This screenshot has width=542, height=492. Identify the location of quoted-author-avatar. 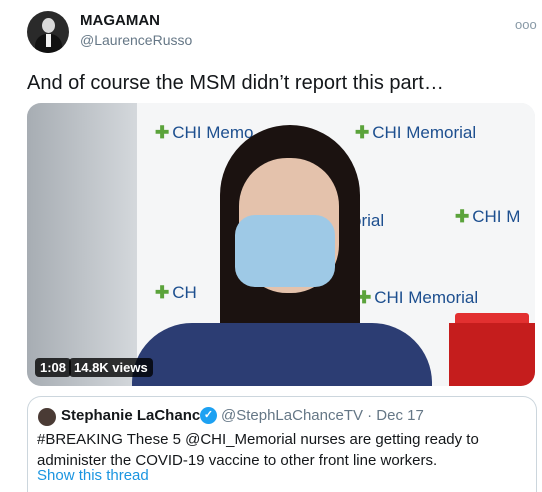
(47, 417).